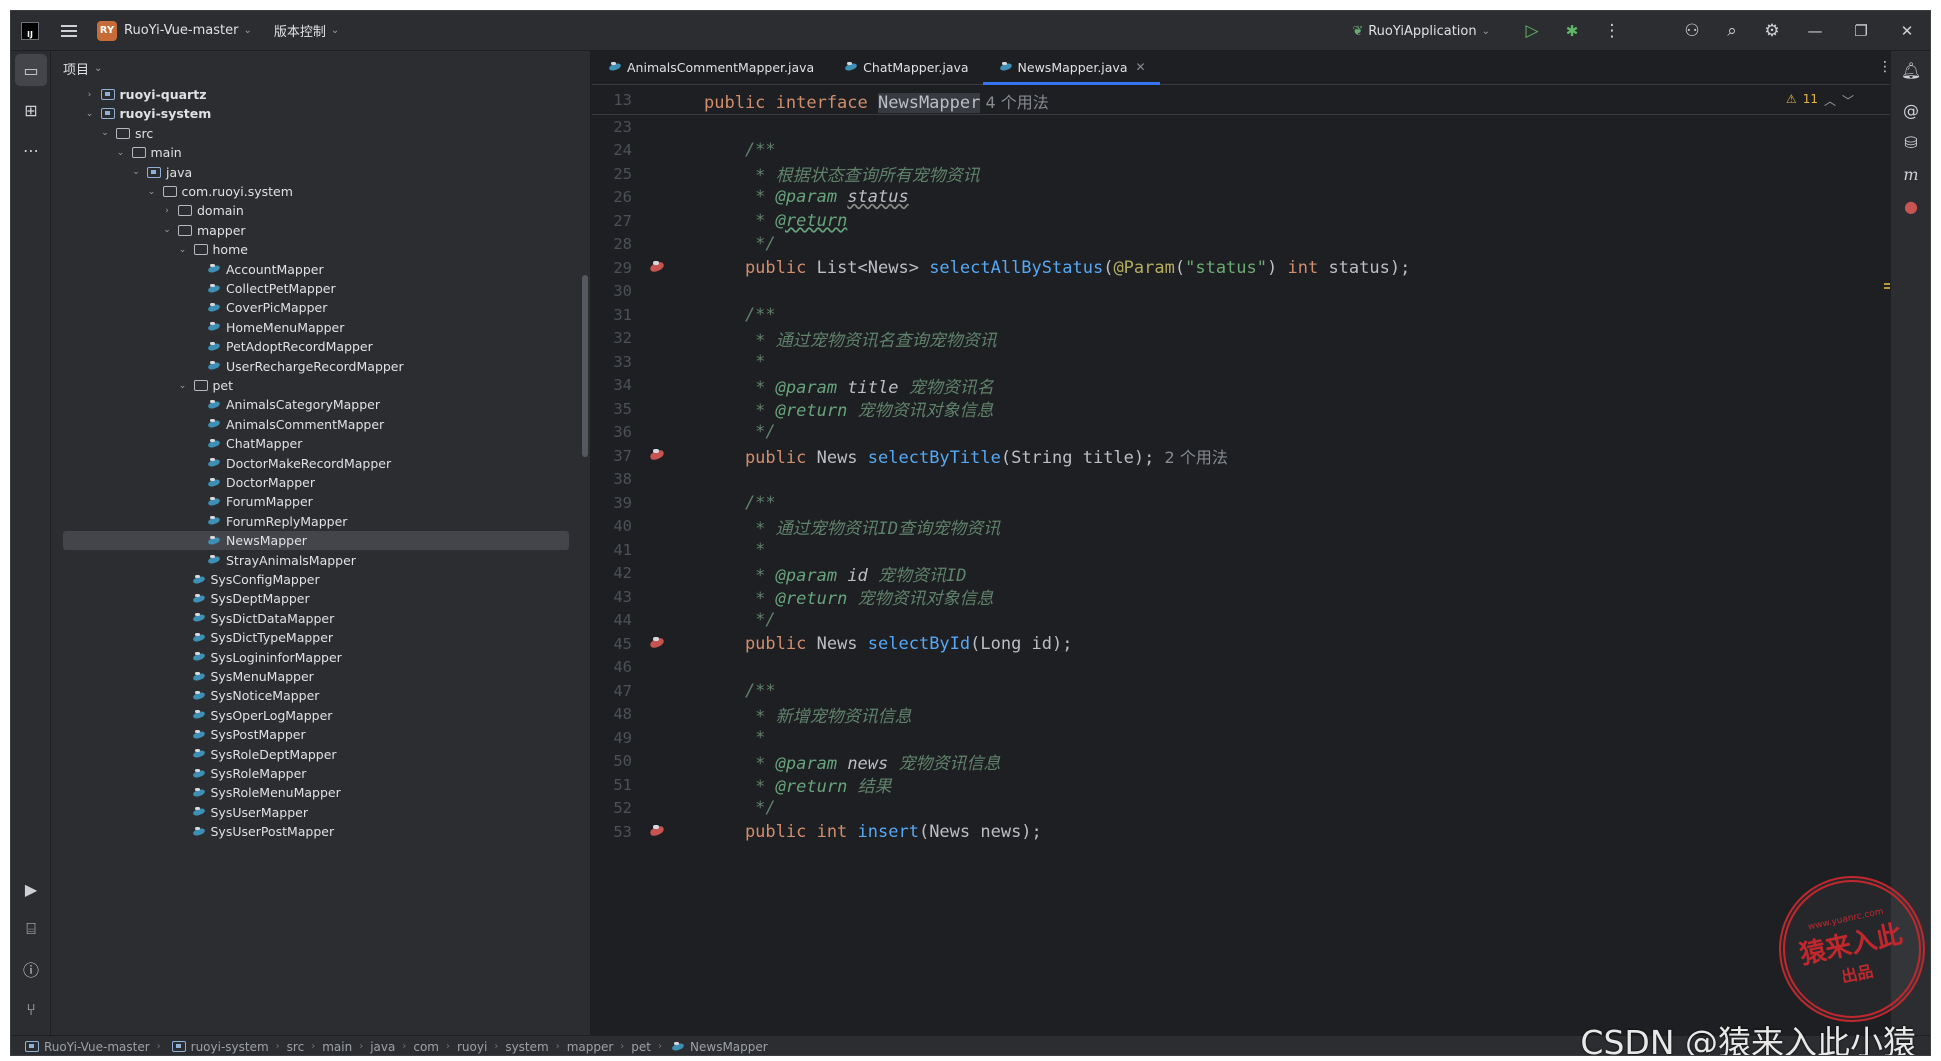  What do you see at coordinates (1247, 715) in the screenshot?
I see `code-line: 48 * 新增宠物资讯信息` at bounding box center [1247, 715].